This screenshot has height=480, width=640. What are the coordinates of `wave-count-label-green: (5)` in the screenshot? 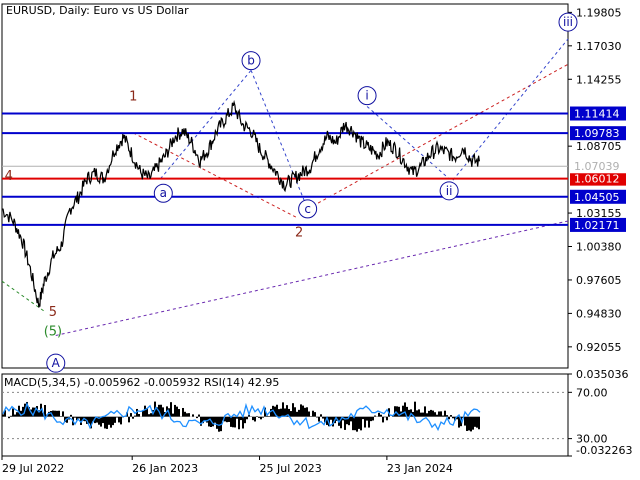 It's located at (53, 331).